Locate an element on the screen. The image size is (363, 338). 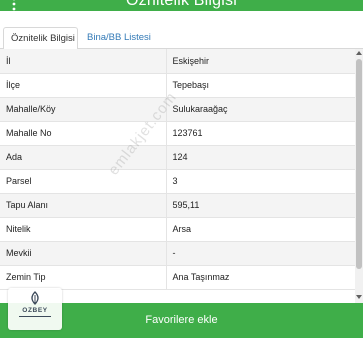
table-row: Mahalle/Köy Sulukaraağaç is located at coordinates (177, 109).